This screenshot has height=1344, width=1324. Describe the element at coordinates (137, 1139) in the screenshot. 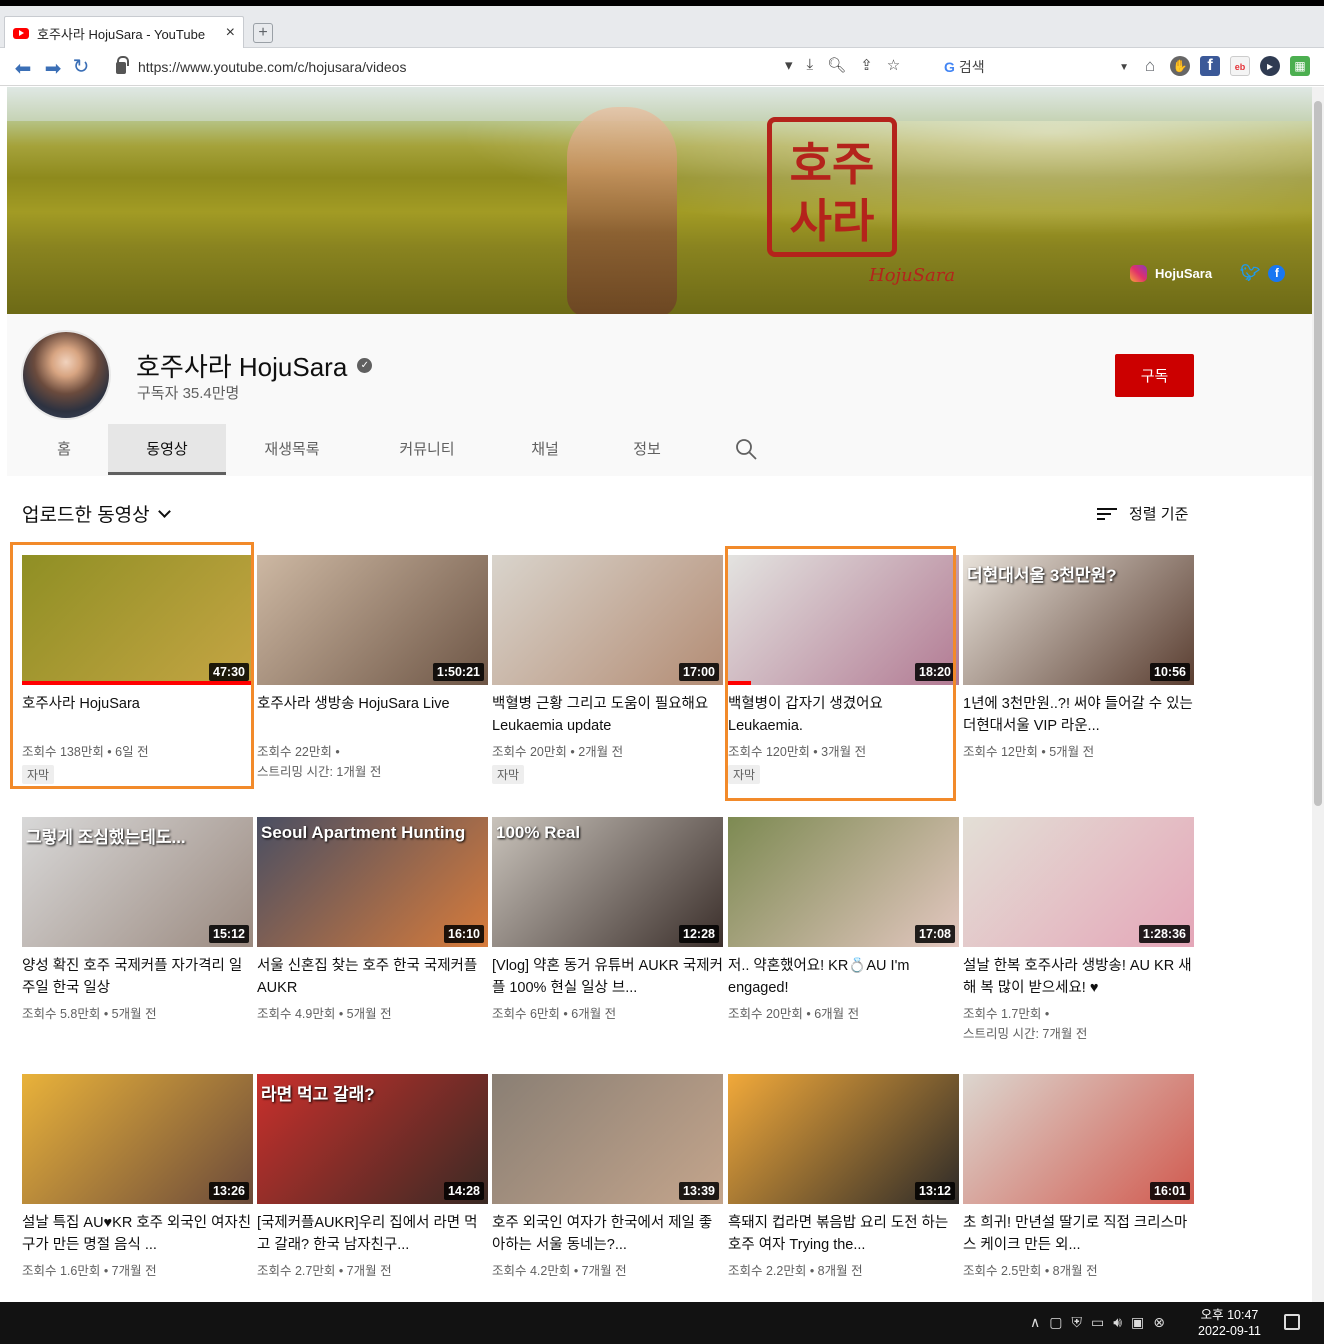

I see `video-thumbnail: 13:26` at that location.